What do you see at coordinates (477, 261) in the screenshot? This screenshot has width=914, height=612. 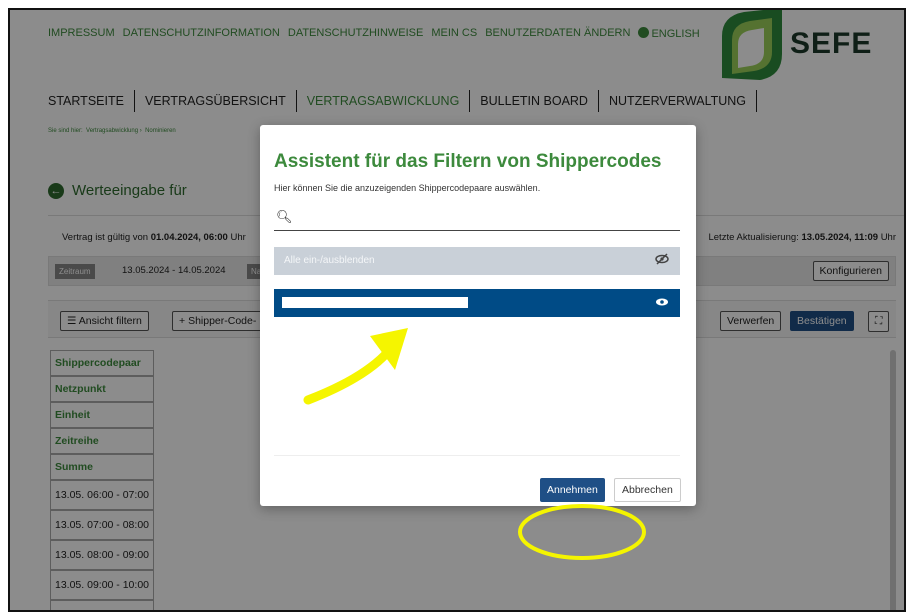 I see `toggle-all-row: Alle ein-/ausblenden` at bounding box center [477, 261].